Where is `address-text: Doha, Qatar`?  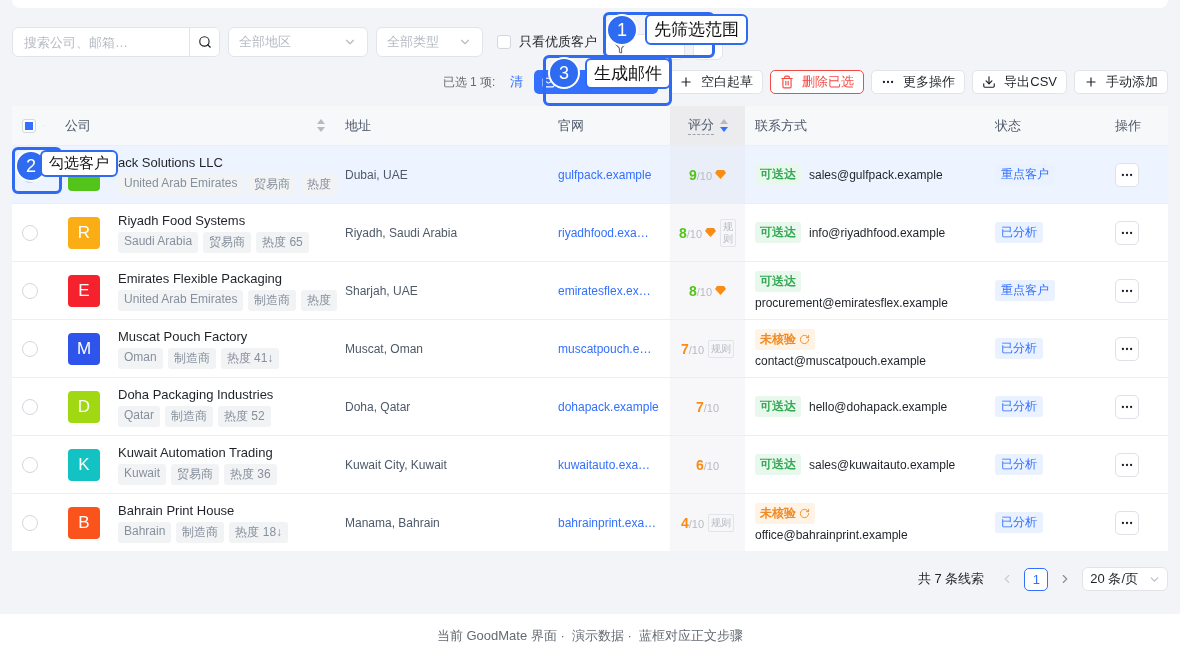
address-text: Doha, Qatar is located at coordinates (378, 406).